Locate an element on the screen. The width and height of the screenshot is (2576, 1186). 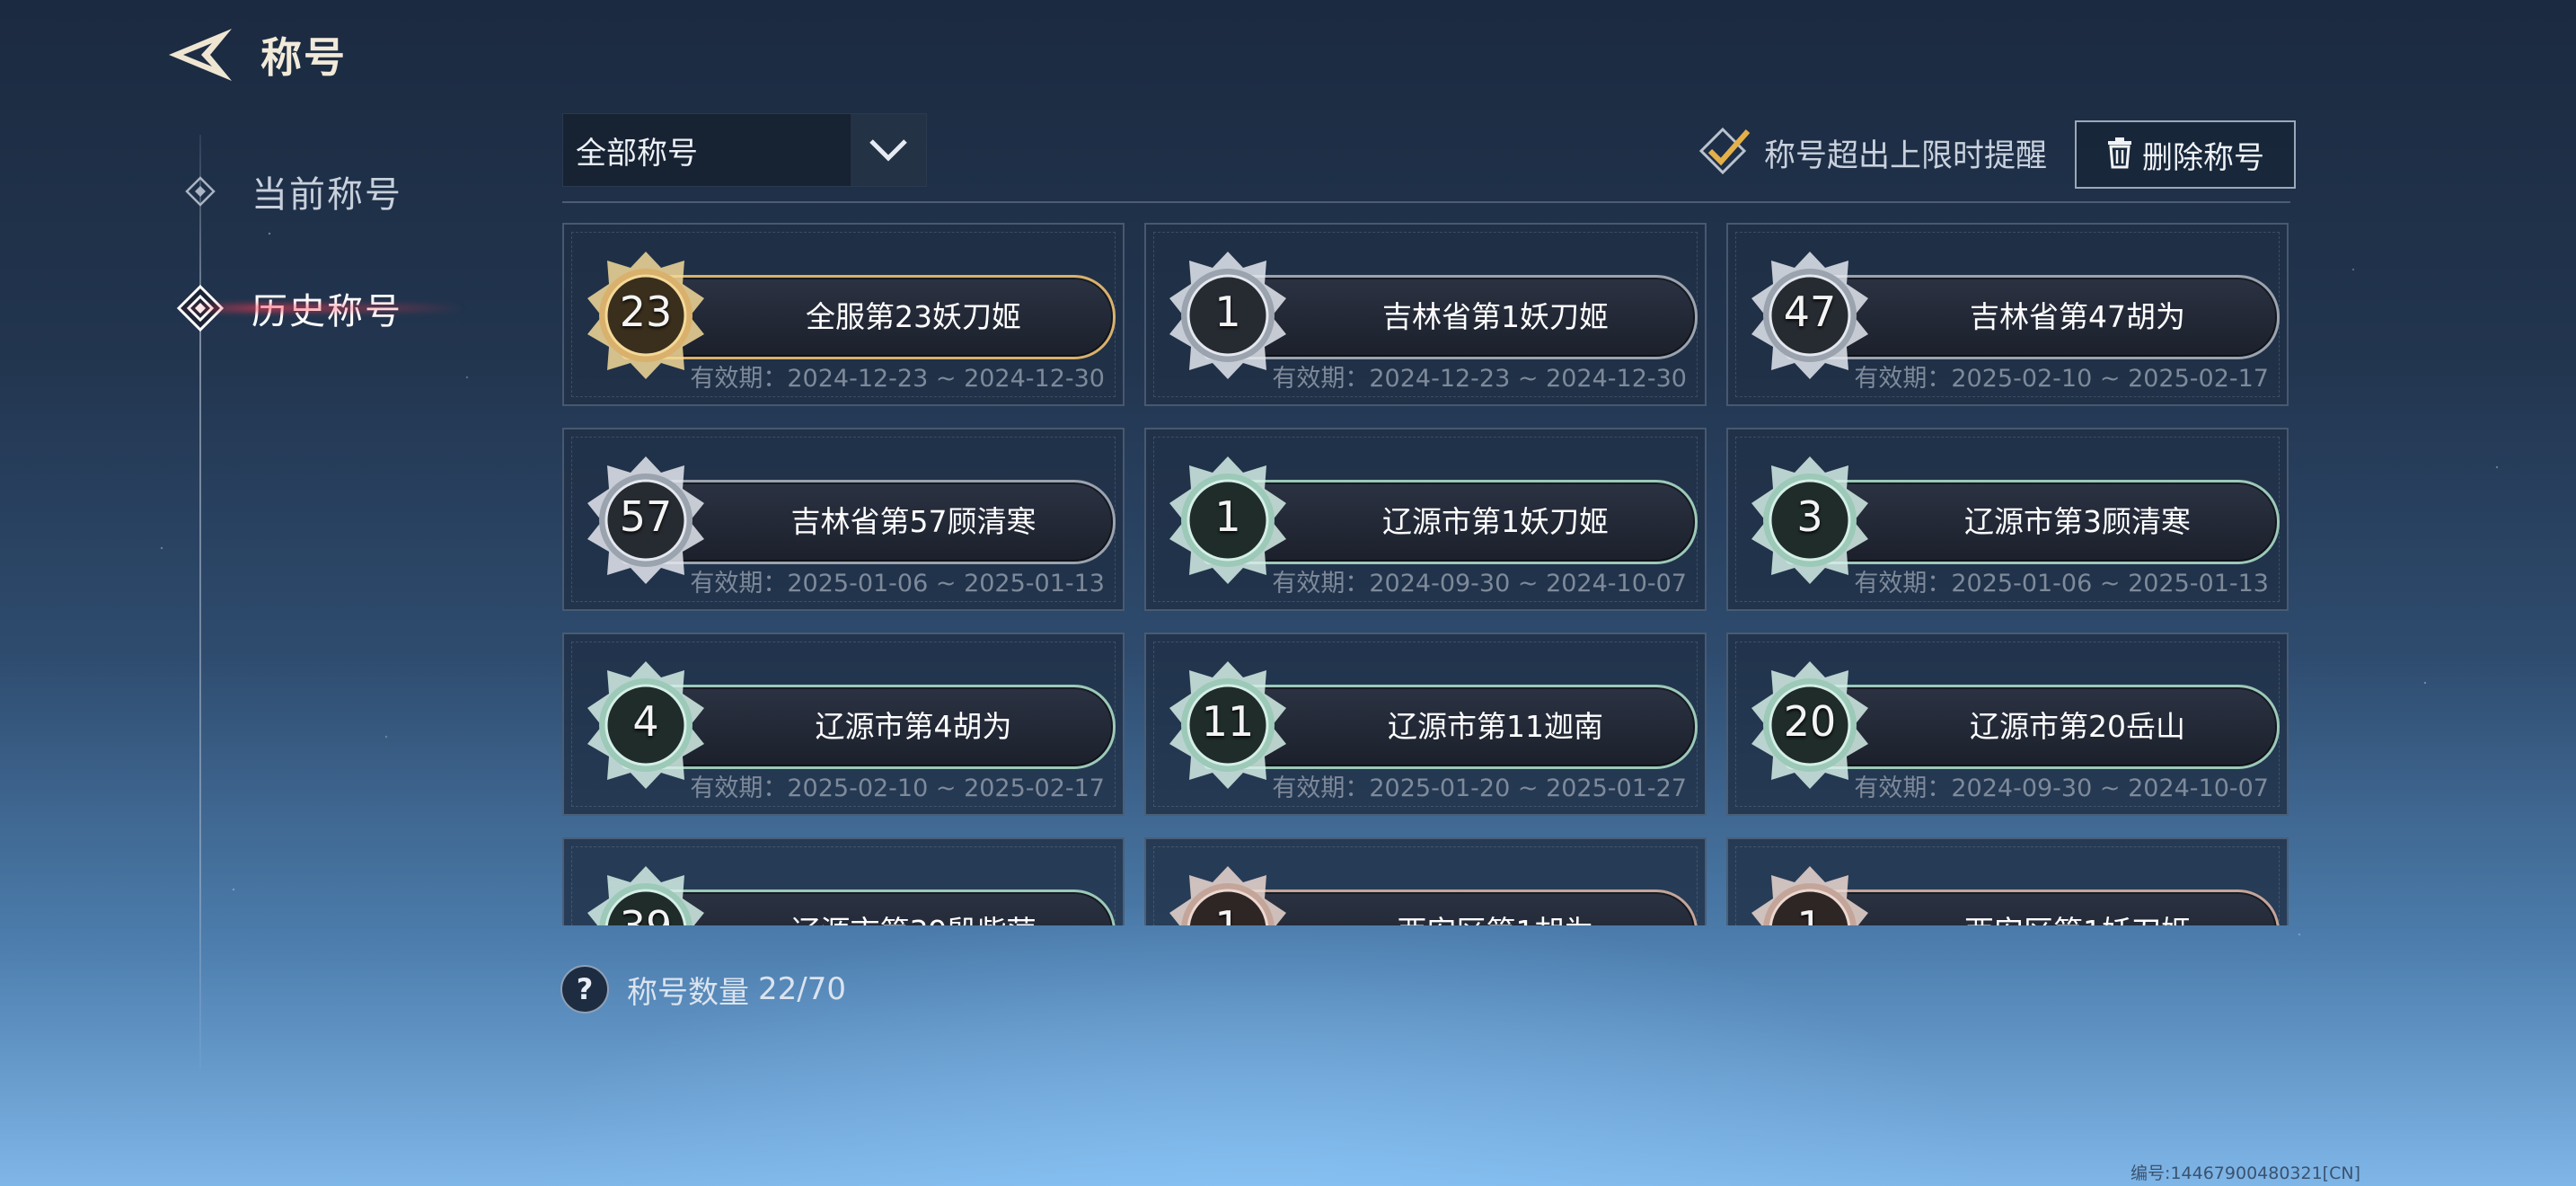
rank-number: 3 is located at coordinates (1809, 516).